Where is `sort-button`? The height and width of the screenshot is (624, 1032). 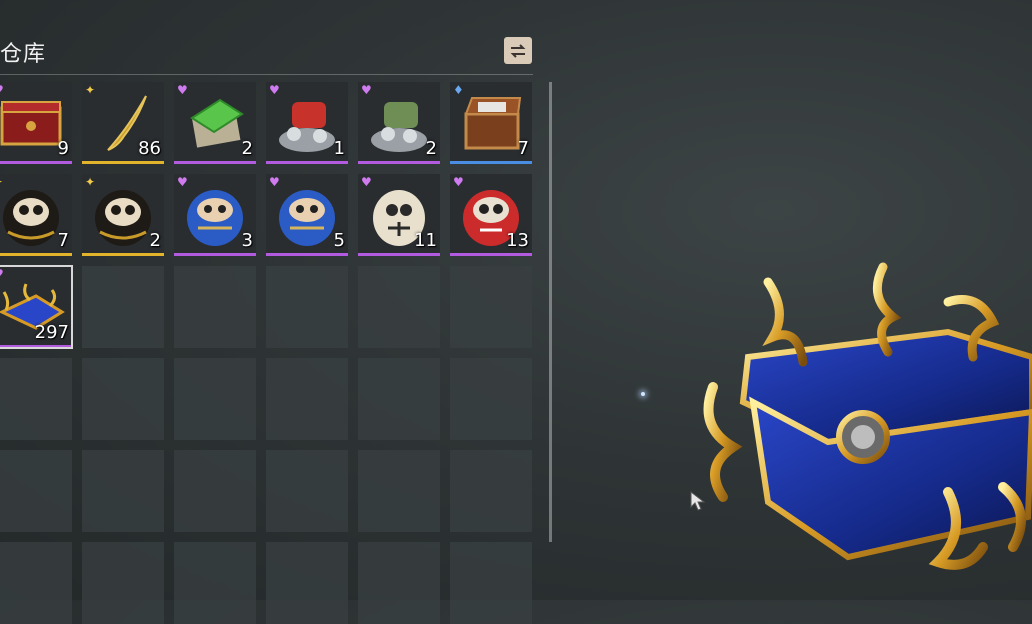
sort-button is located at coordinates (518, 50).